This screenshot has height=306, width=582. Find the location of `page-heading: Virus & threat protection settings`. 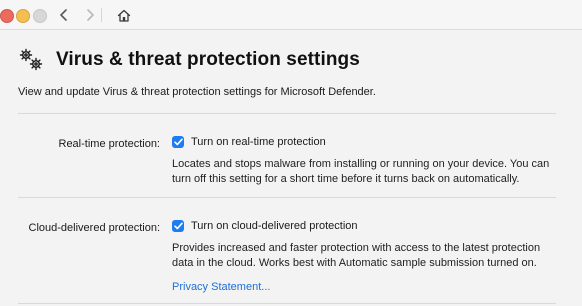

page-heading: Virus & threat protection settings is located at coordinates (189, 60).